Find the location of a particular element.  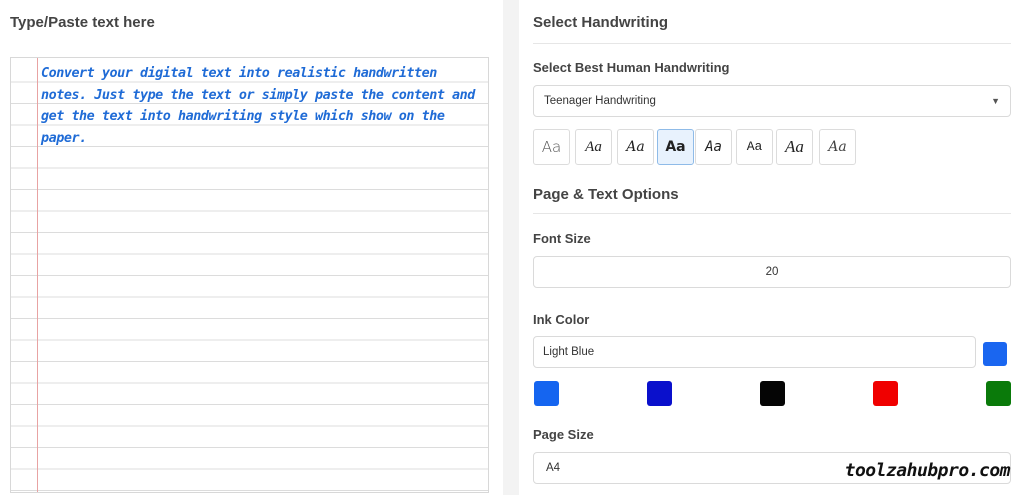

font-style-option-3: Aa is located at coordinates (635, 147).